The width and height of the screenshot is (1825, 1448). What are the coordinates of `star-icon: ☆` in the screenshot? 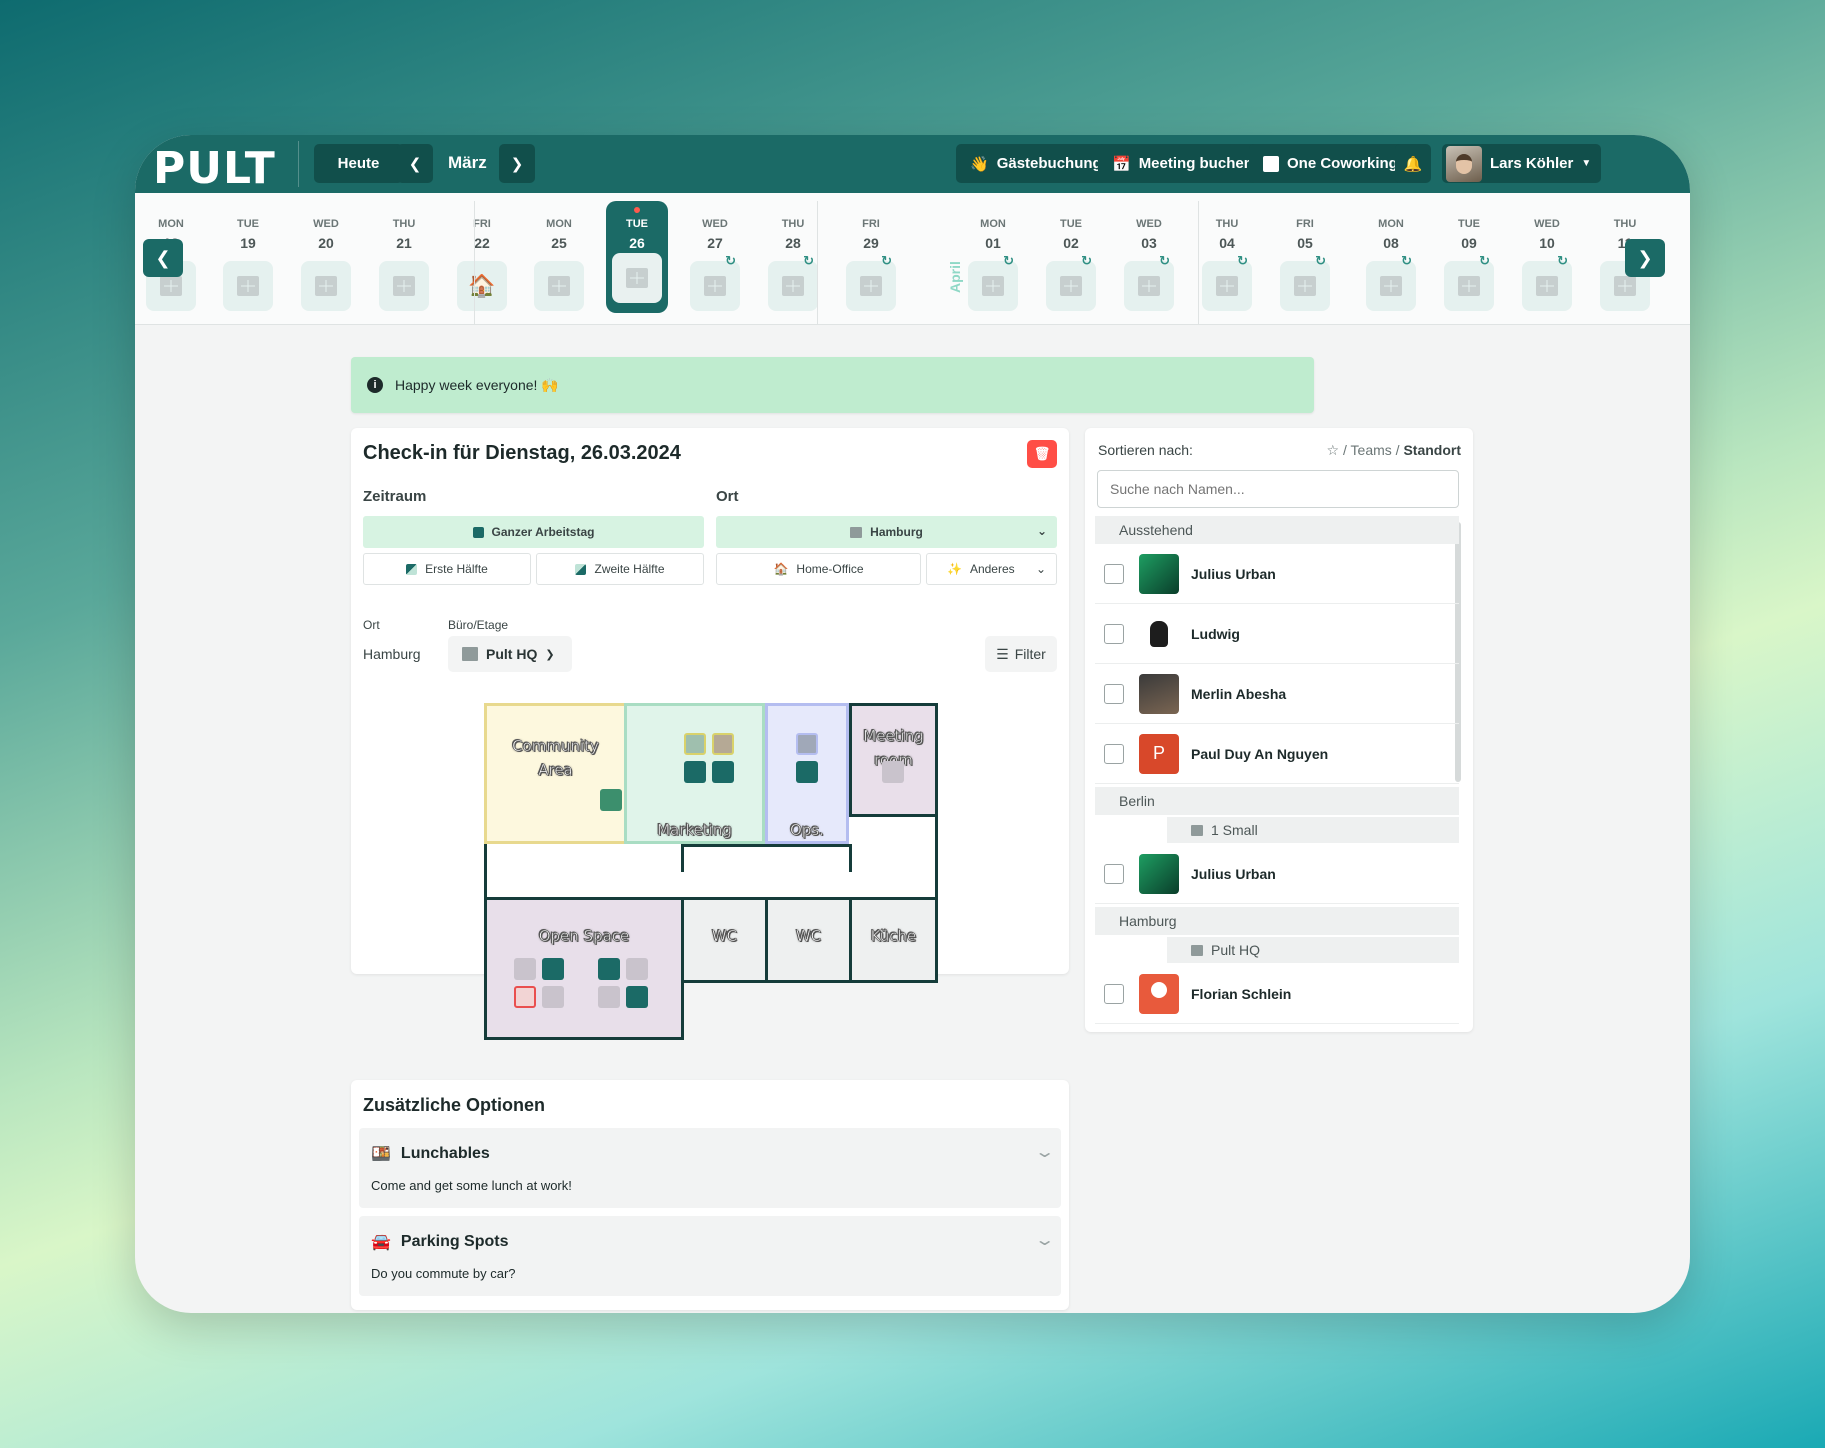 It's located at (1333, 450).